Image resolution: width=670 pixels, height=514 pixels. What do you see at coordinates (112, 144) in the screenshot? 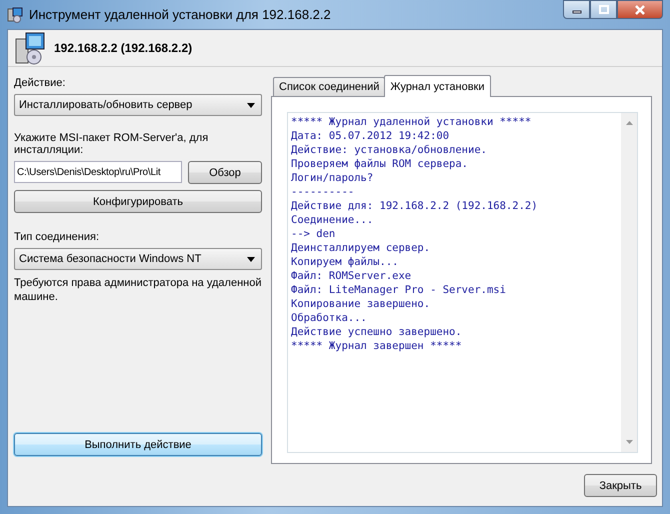
I see `msi-label: Укажите MSI-пакет ROM-Server'а, для инсталляции:` at bounding box center [112, 144].